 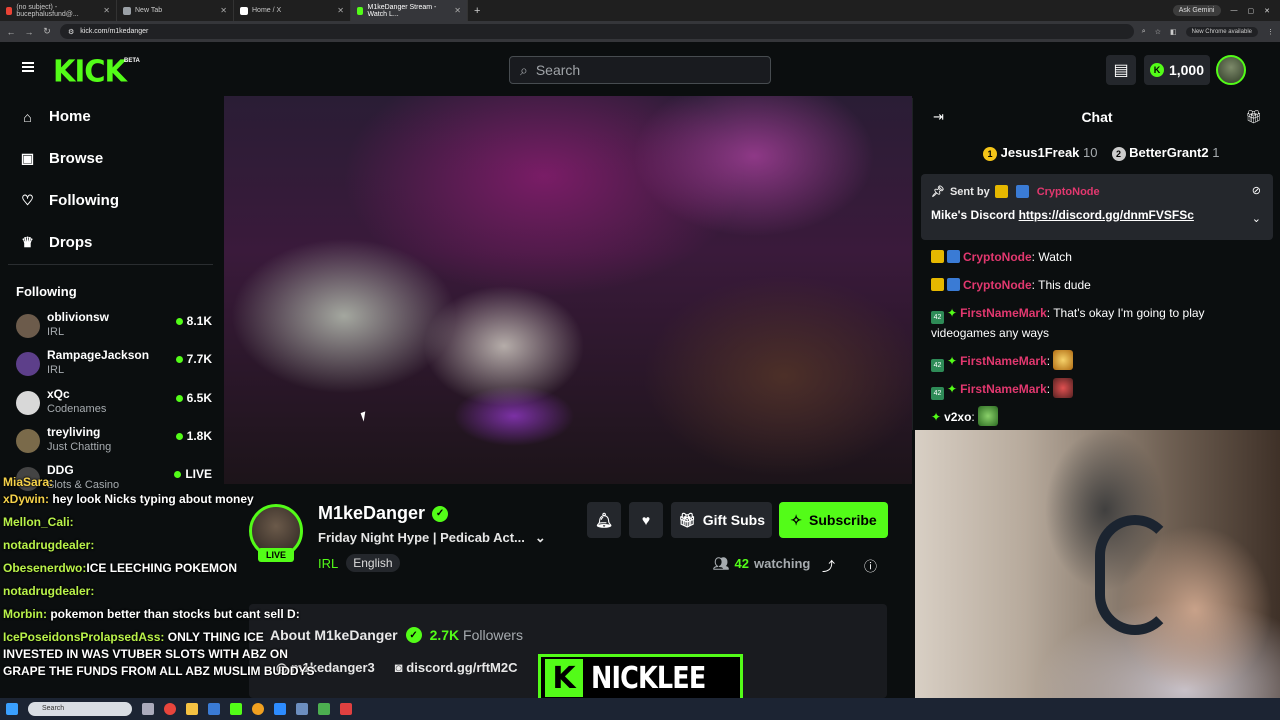 What do you see at coordinates (1158, 32) in the screenshot?
I see `bookmark-star-icon: ☆` at bounding box center [1158, 32].